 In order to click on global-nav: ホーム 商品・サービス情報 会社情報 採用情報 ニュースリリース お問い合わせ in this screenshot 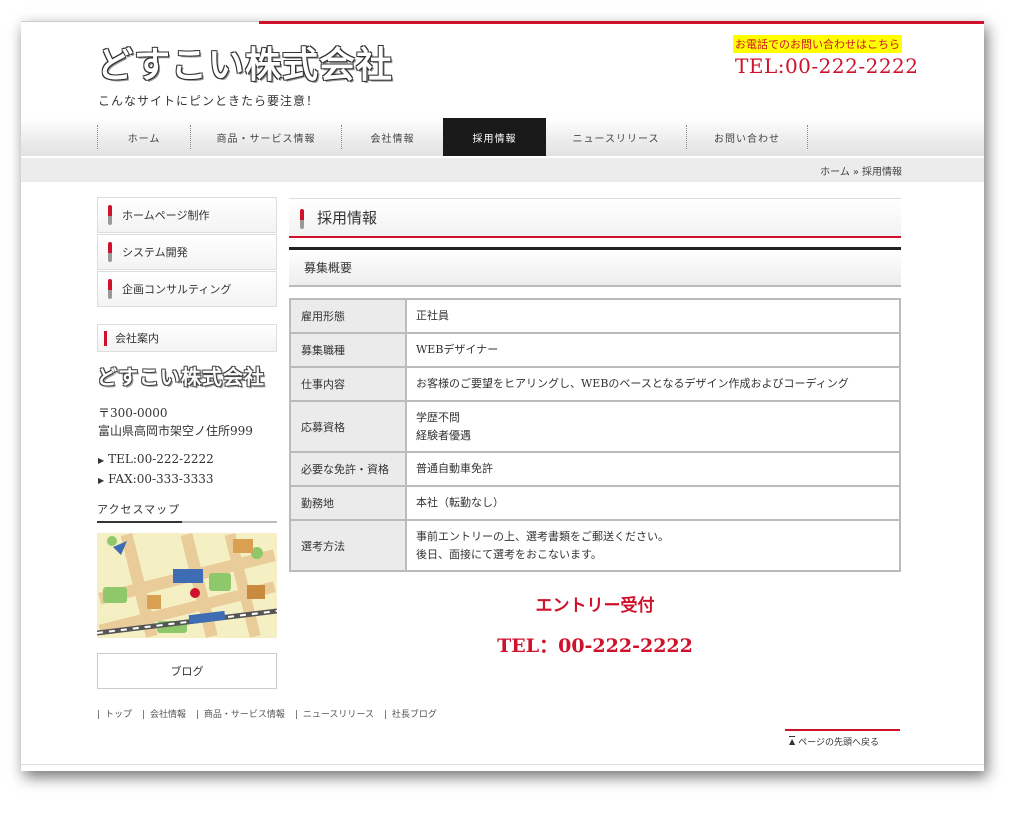, I will do `click(502, 137)`.